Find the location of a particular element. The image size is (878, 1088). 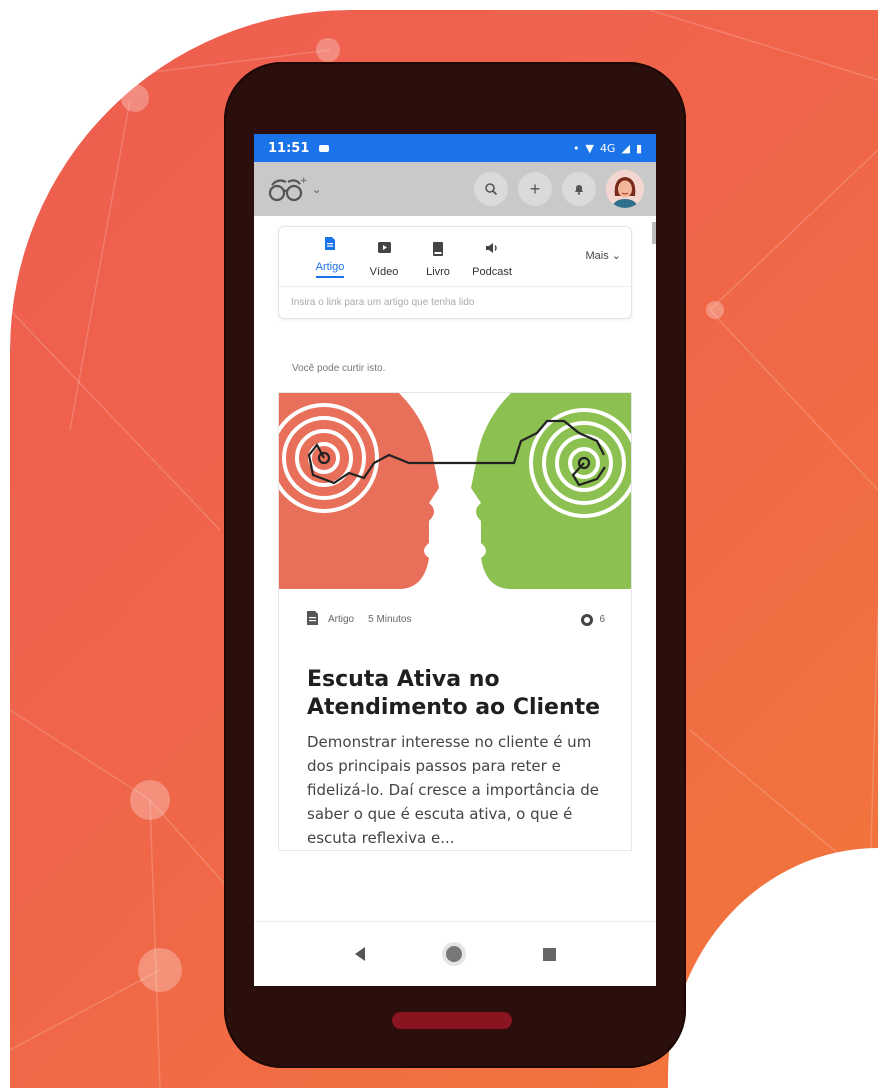

video-icon is located at coordinates (384, 251).